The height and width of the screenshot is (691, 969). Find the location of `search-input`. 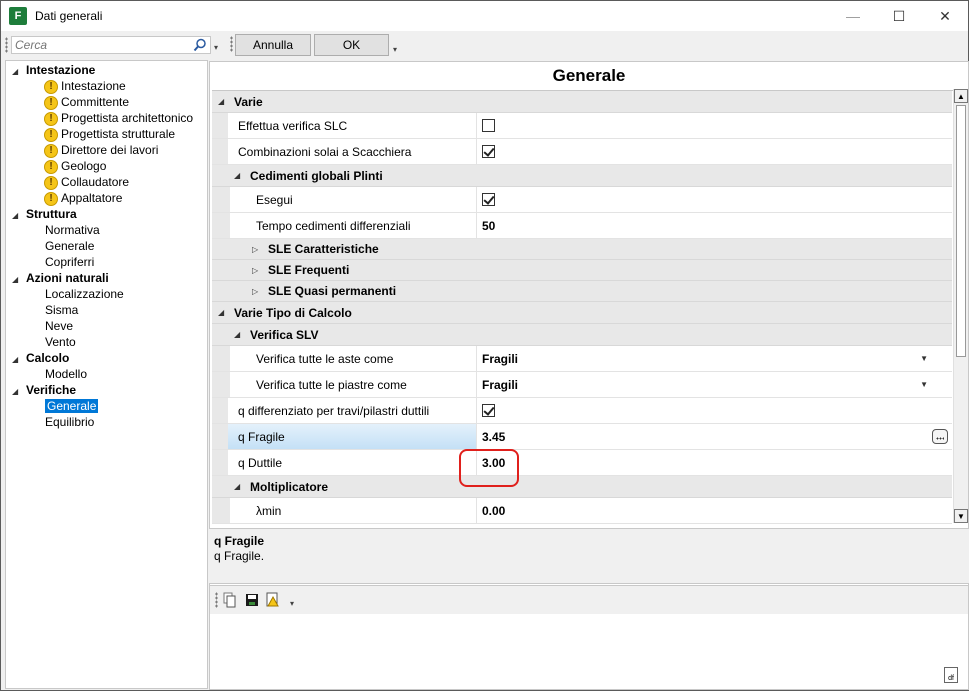

search-input is located at coordinates (100, 45).